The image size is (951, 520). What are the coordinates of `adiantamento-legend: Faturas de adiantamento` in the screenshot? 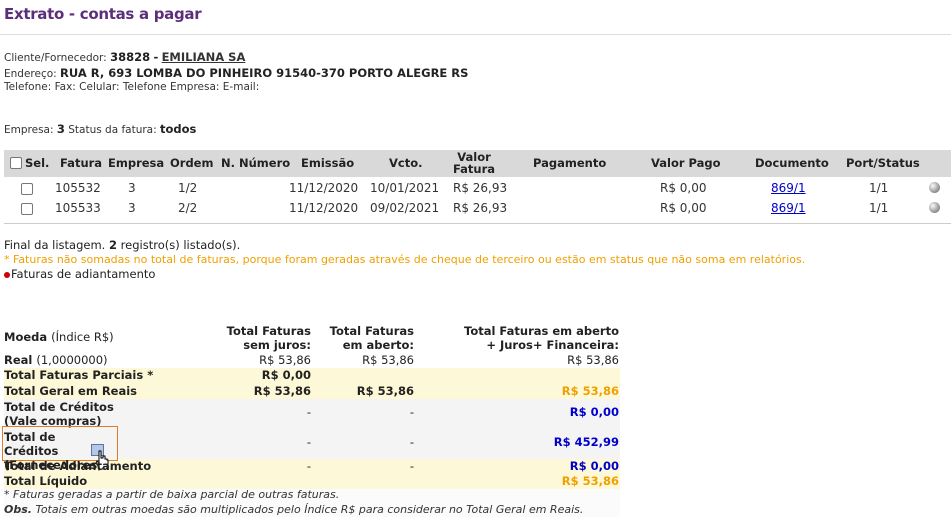 It's located at (79, 274).